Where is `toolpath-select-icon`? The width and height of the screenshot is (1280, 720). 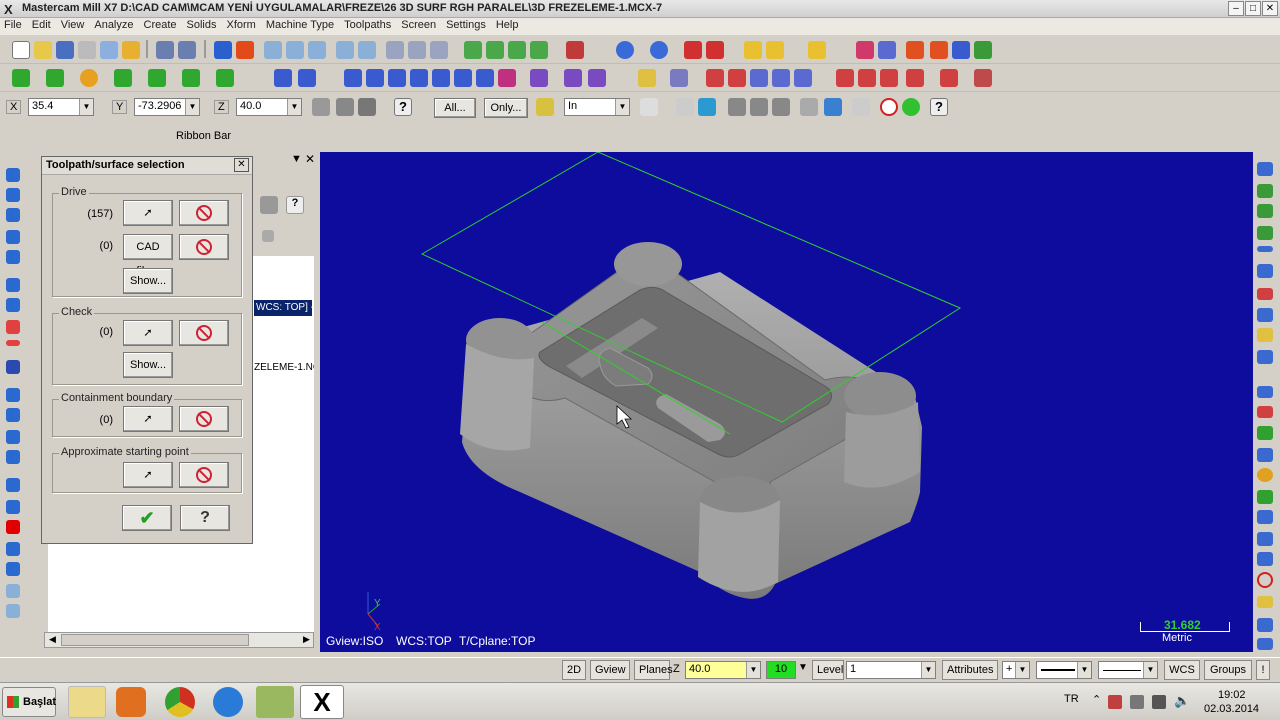 toolpath-select-icon is located at coordinates (13, 195).